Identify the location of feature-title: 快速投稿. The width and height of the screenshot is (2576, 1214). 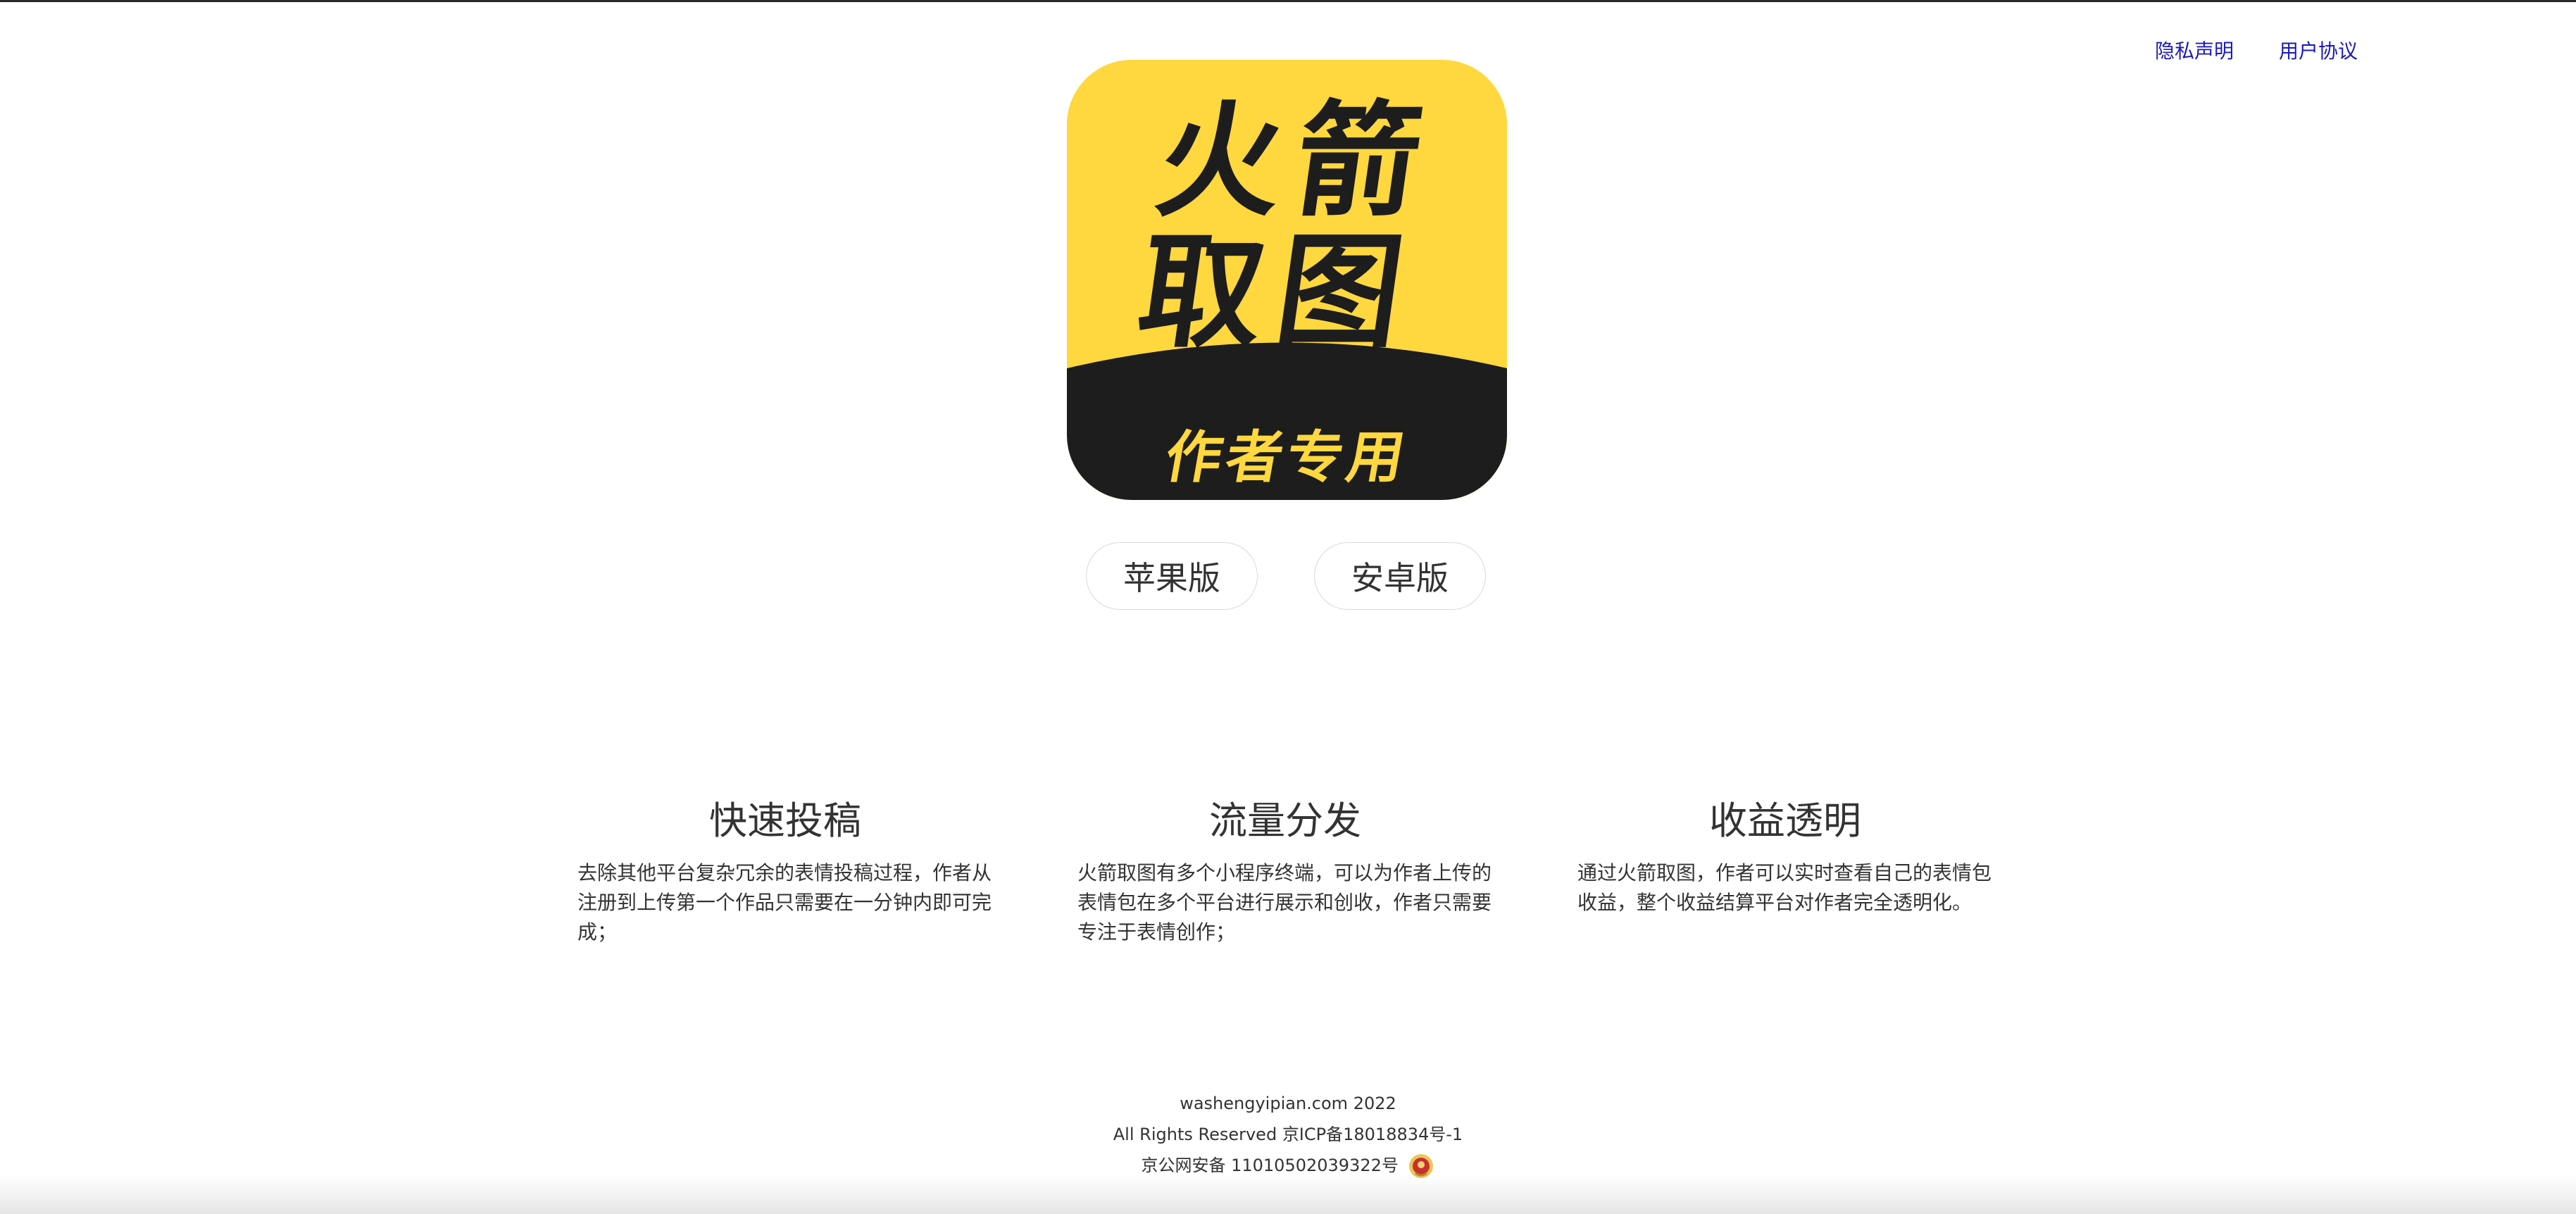
(785, 821).